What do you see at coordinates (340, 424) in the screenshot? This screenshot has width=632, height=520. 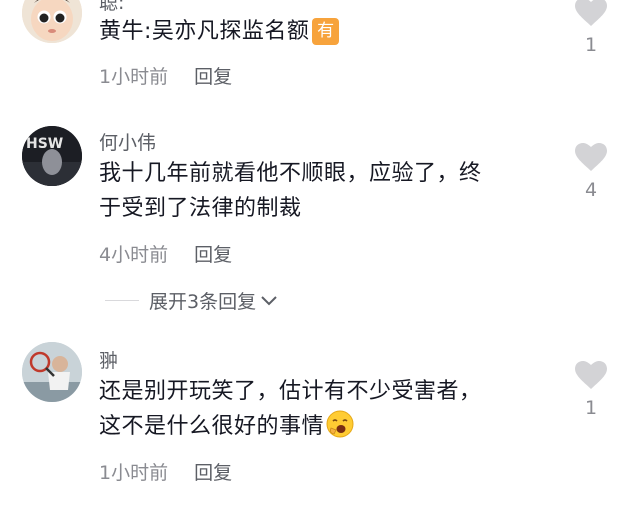 I see `yawn-emoji-icon` at bounding box center [340, 424].